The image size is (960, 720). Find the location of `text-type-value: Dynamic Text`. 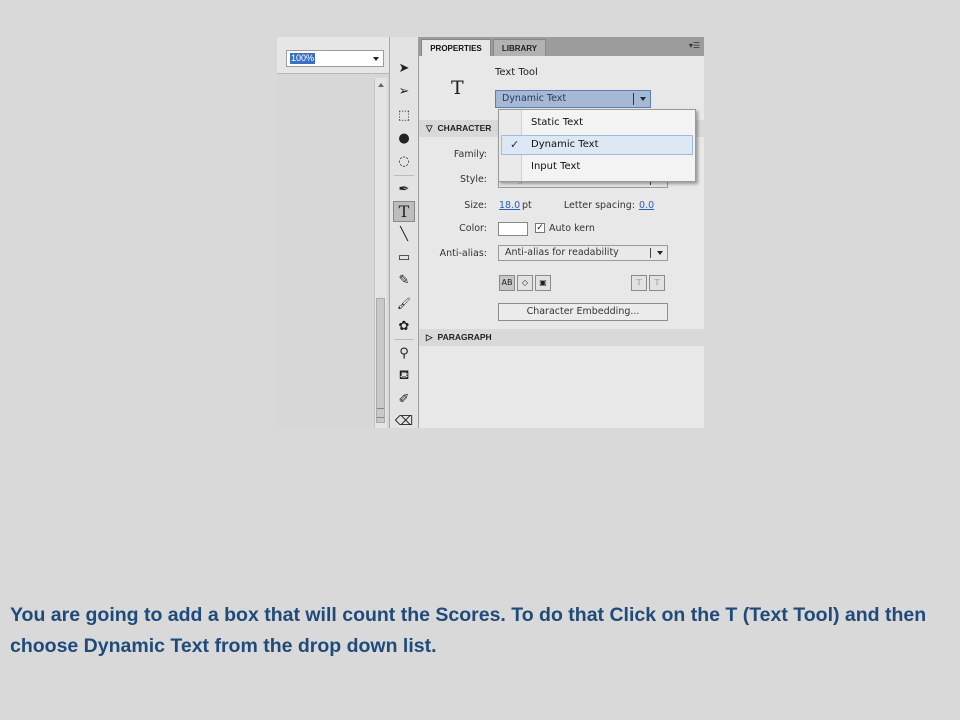

text-type-value: Dynamic Text is located at coordinates (534, 98).